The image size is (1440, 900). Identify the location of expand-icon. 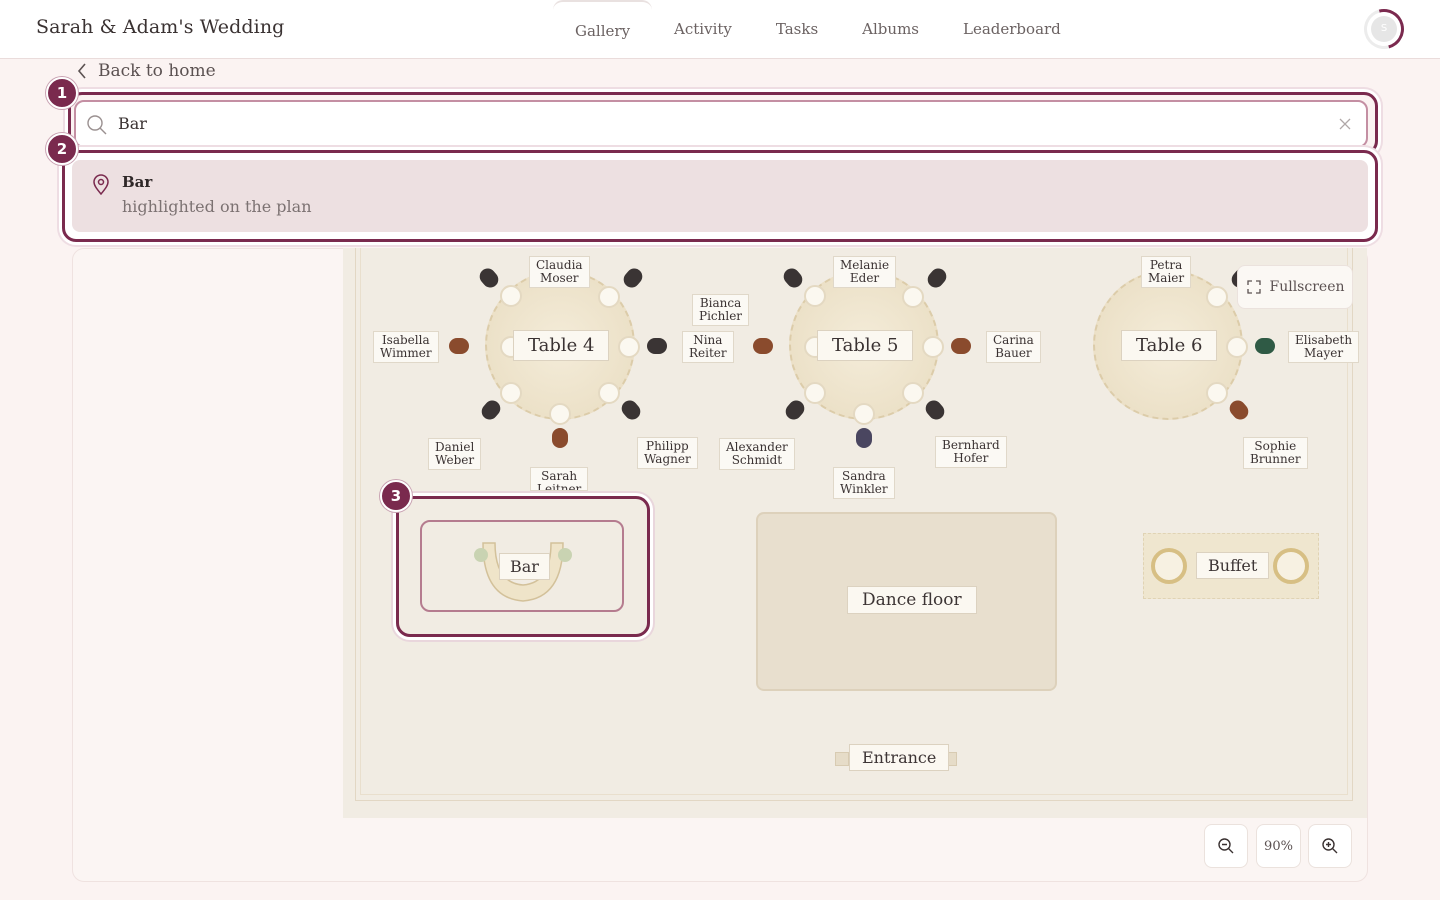
(1253, 287).